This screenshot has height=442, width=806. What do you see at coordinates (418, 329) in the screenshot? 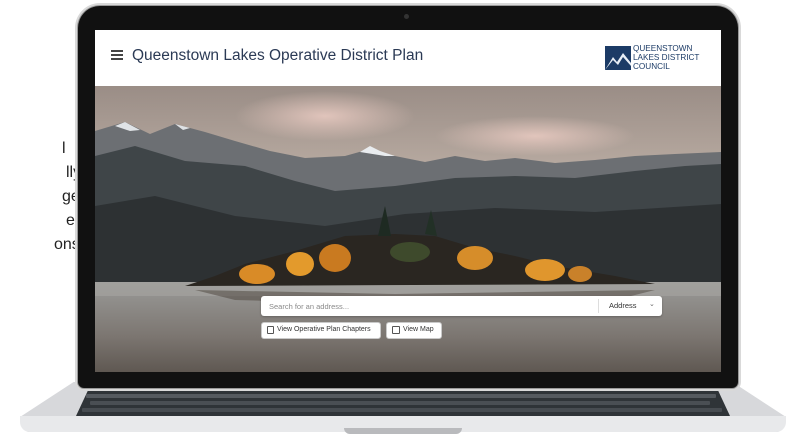
I see `view-map-label: View Map` at bounding box center [418, 329].